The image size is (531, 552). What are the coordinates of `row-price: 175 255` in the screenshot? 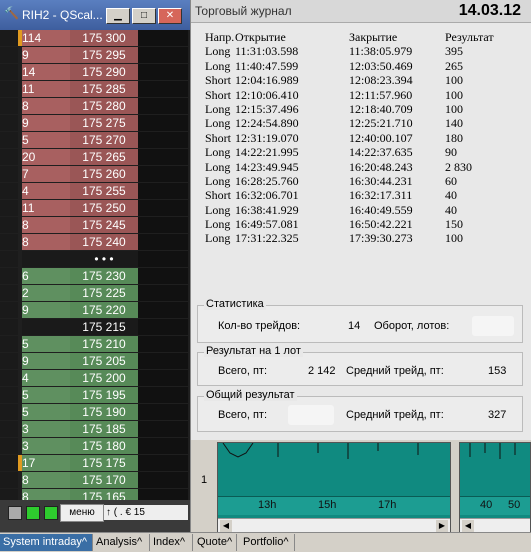 It's located at (104, 191).